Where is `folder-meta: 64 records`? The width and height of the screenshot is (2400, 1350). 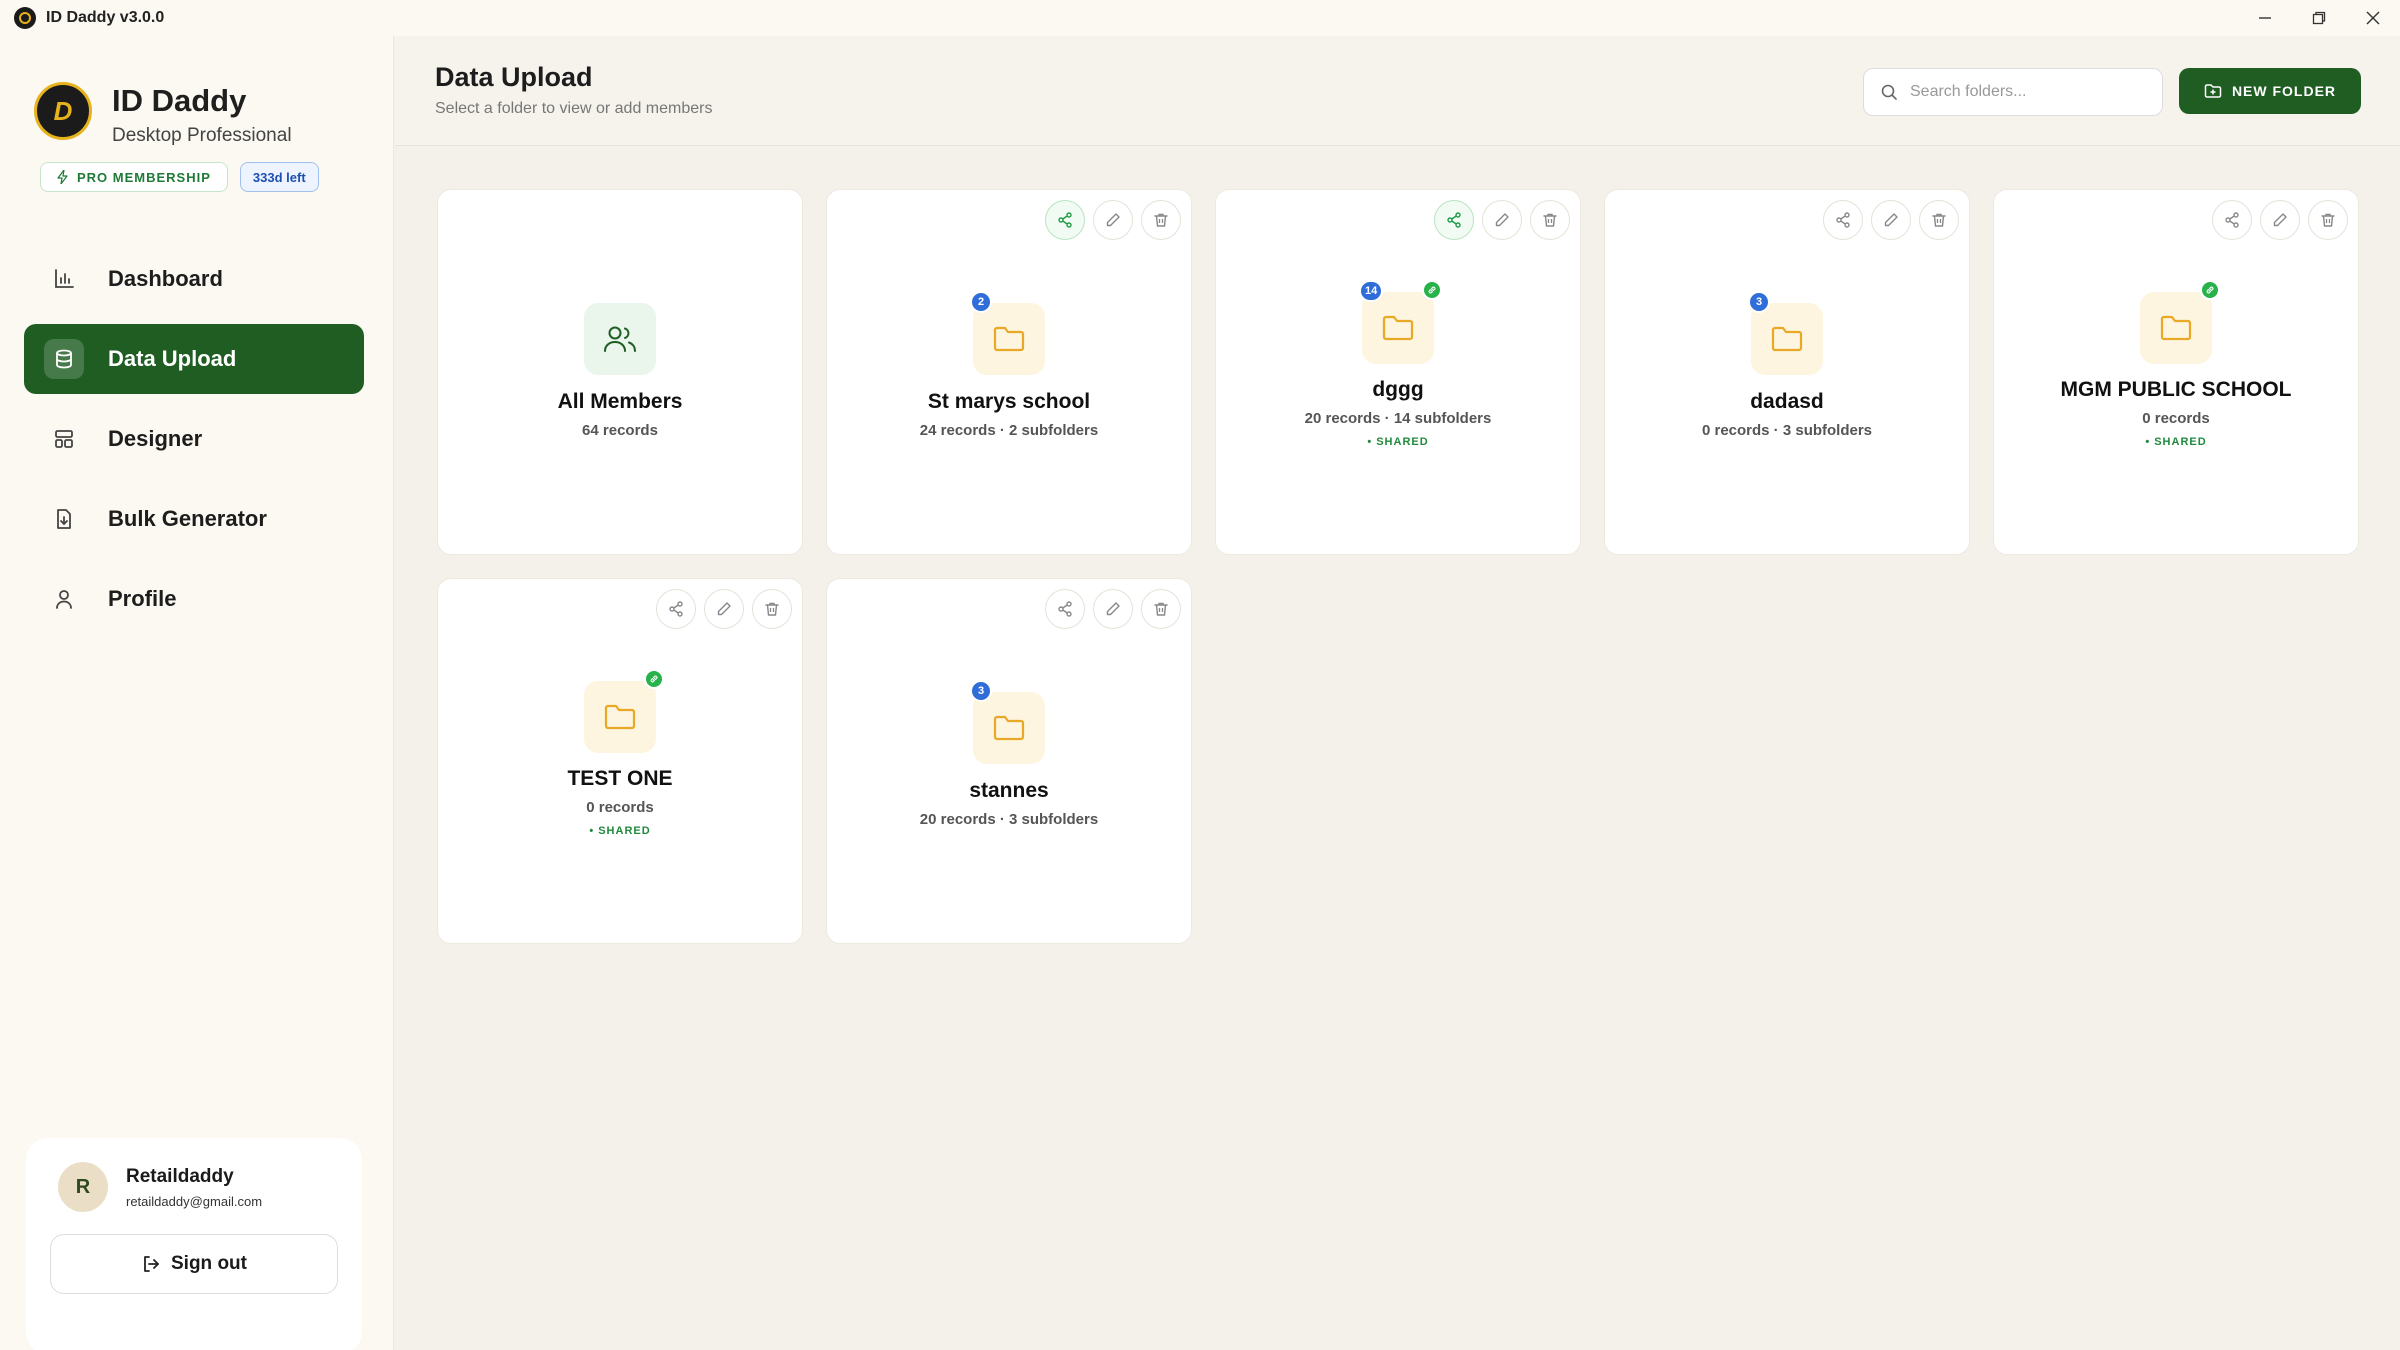 folder-meta: 64 records is located at coordinates (620, 430).